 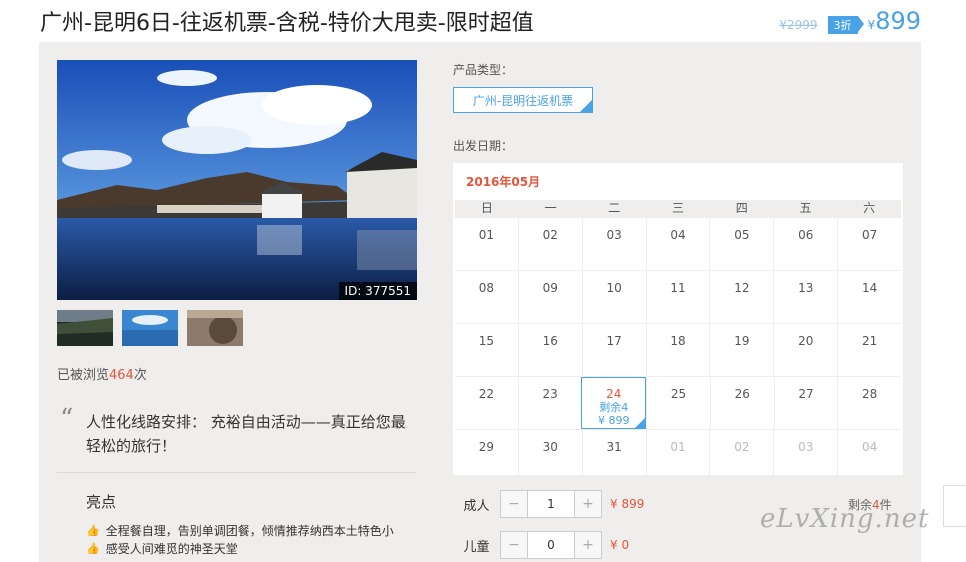 I want to click on calendar-day: 26, so click(x=741, y=403).